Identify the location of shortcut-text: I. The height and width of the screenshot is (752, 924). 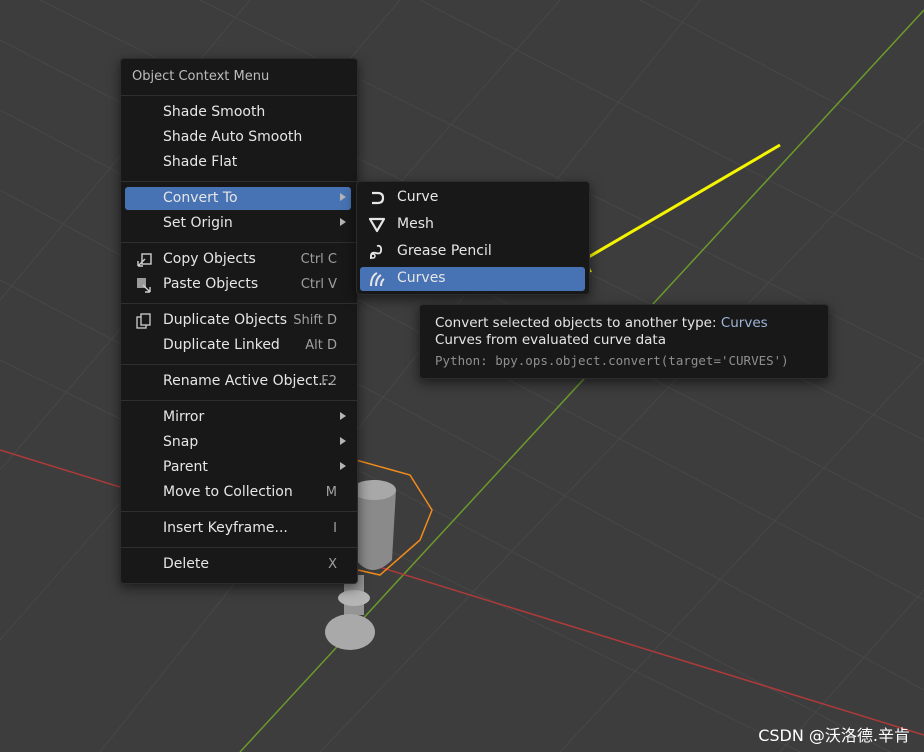
(335, 528).